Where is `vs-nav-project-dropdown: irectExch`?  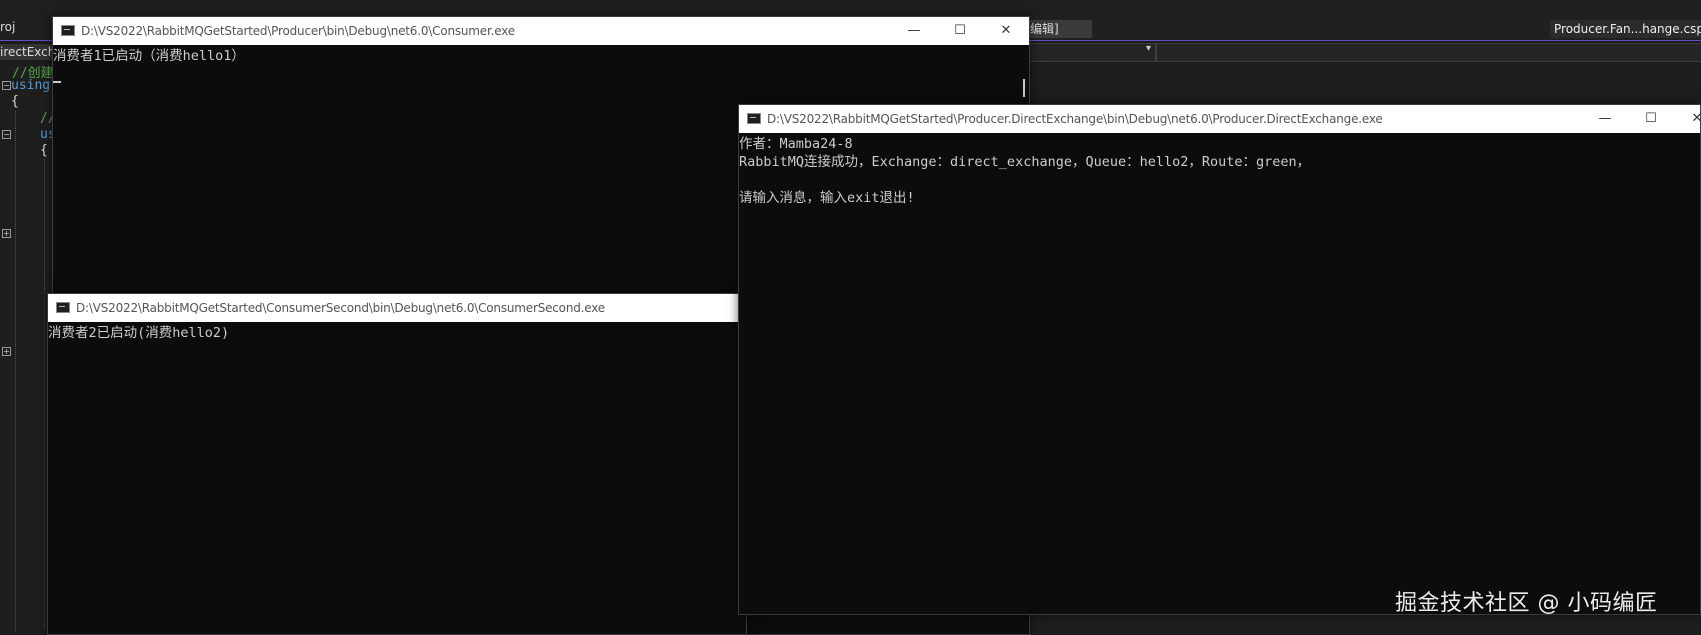 vs-nav-project-dropdown: irectExch is located at coordinates (26, 52).